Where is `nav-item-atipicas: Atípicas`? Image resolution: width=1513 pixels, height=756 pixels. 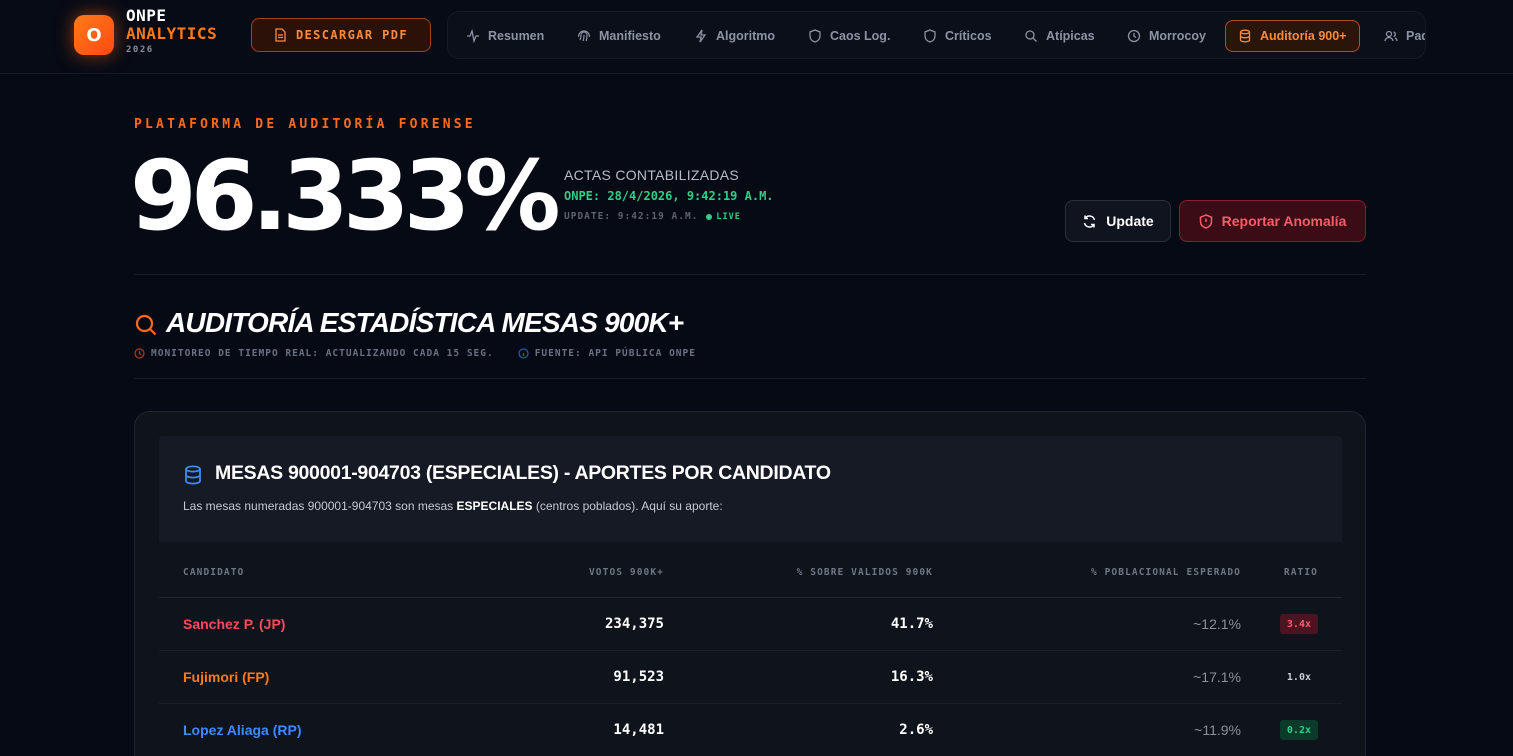
nav-item-atipicas: Atípicas is located at coordinates (1059, 36).